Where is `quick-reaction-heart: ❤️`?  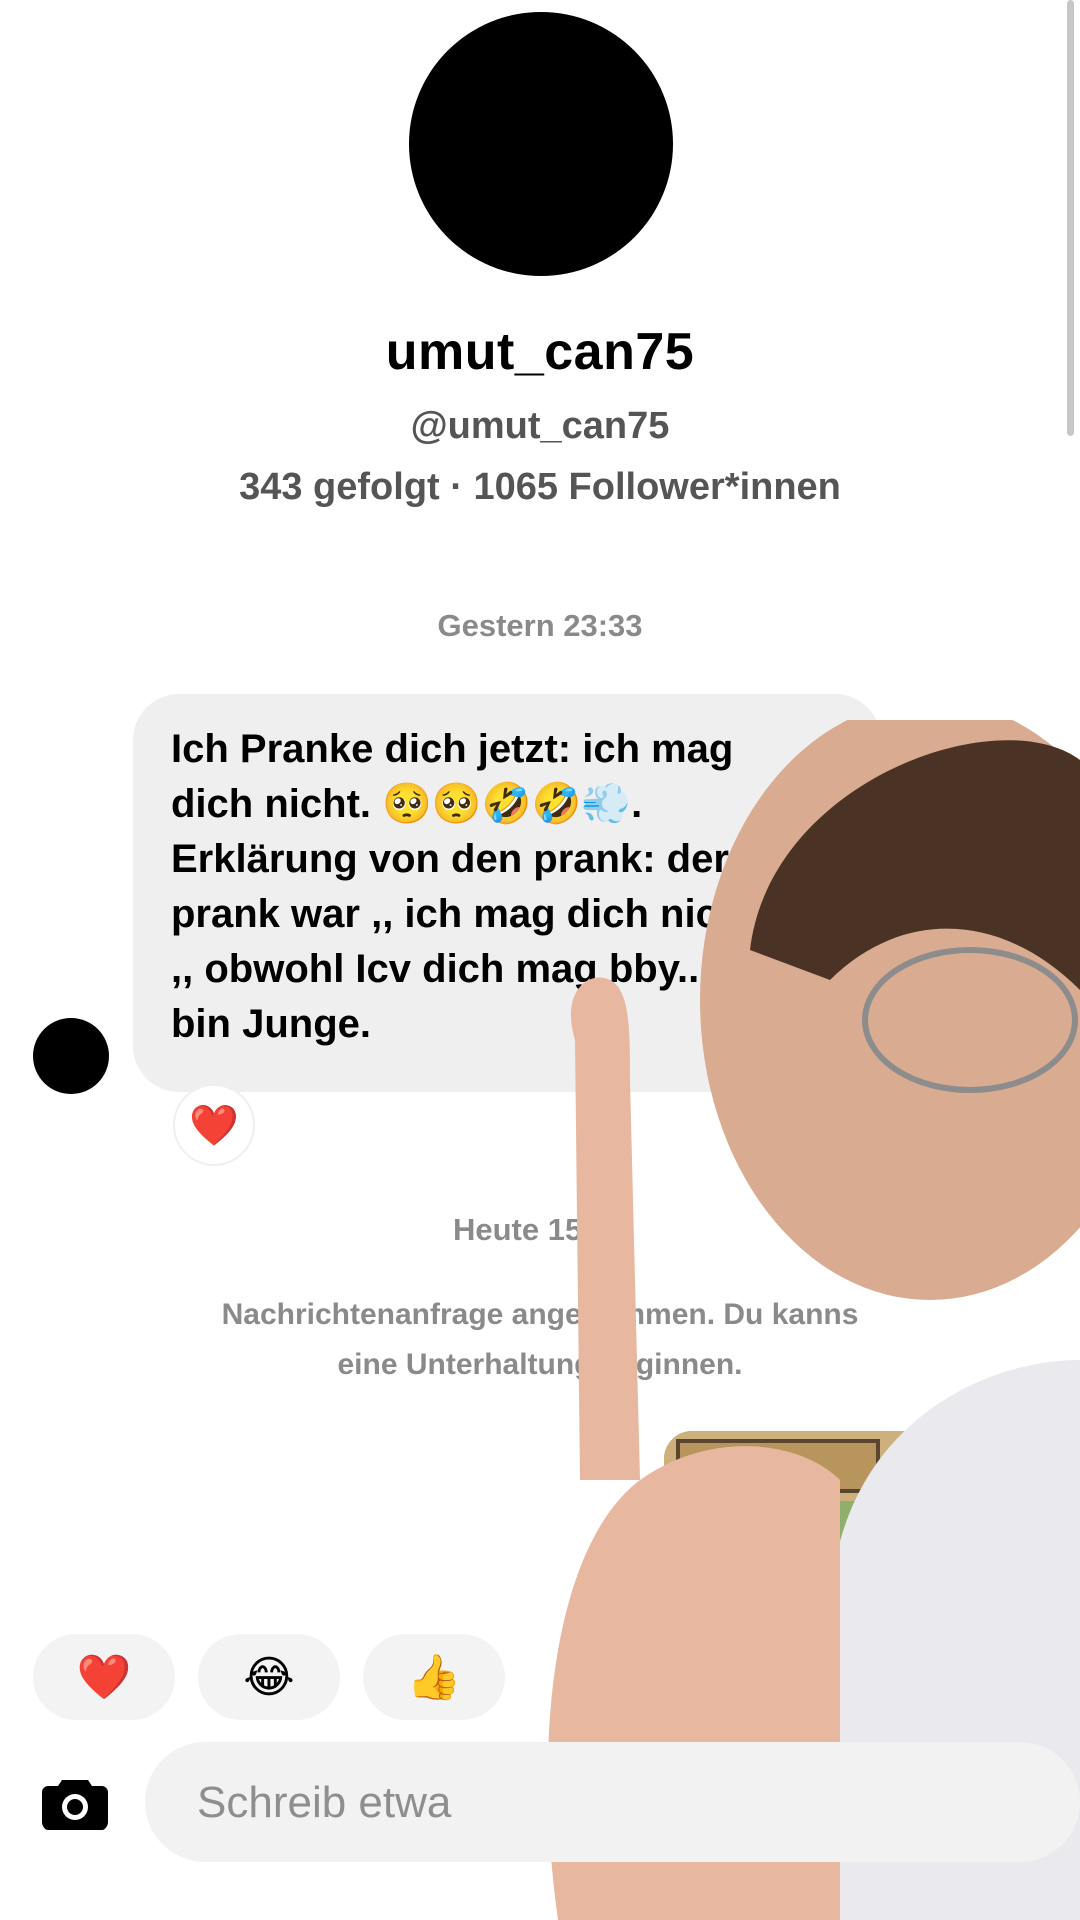
quick-reaction-heart: ❤️ is located at coordinates (104, 1677).